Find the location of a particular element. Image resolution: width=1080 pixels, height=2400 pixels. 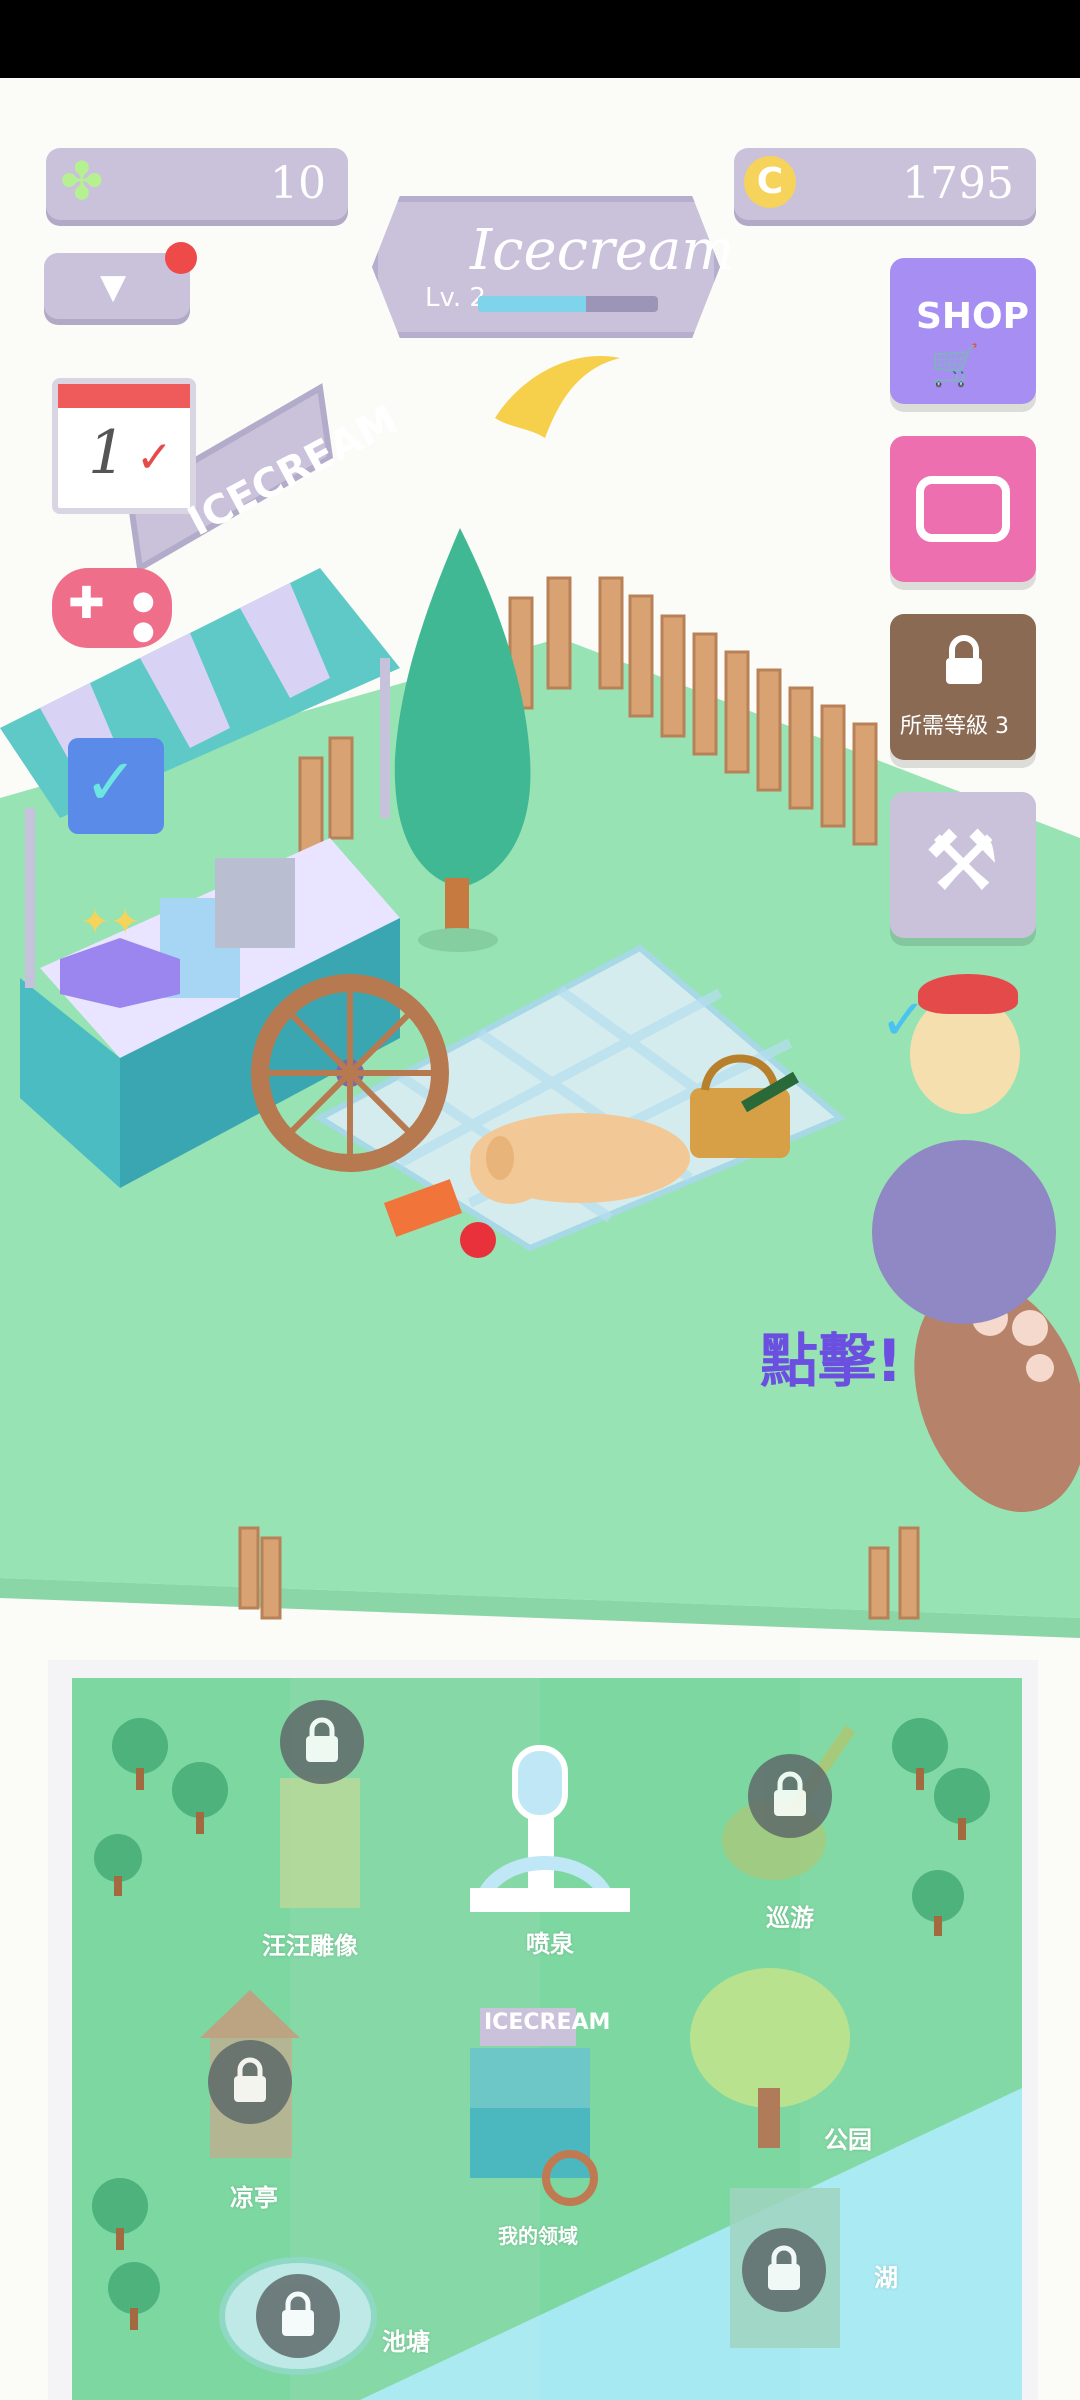

map-location-parade: 巡游 is located at coordinates (790, 1915).